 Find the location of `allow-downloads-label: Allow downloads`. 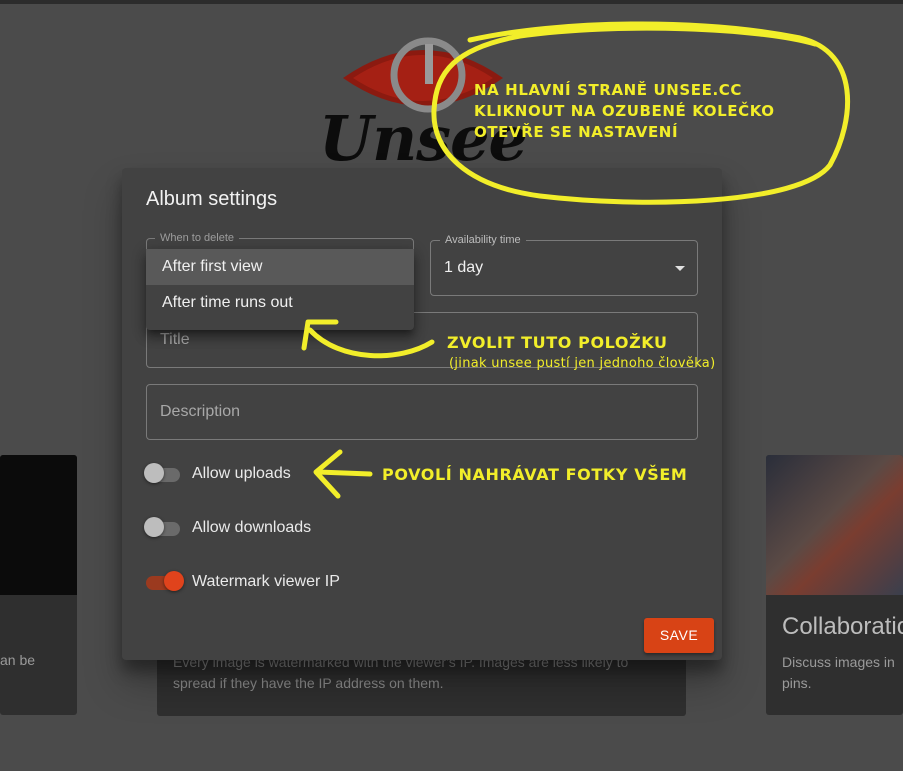

allow-downloads-label: Allow downloads is located at coordinates (252, 527).